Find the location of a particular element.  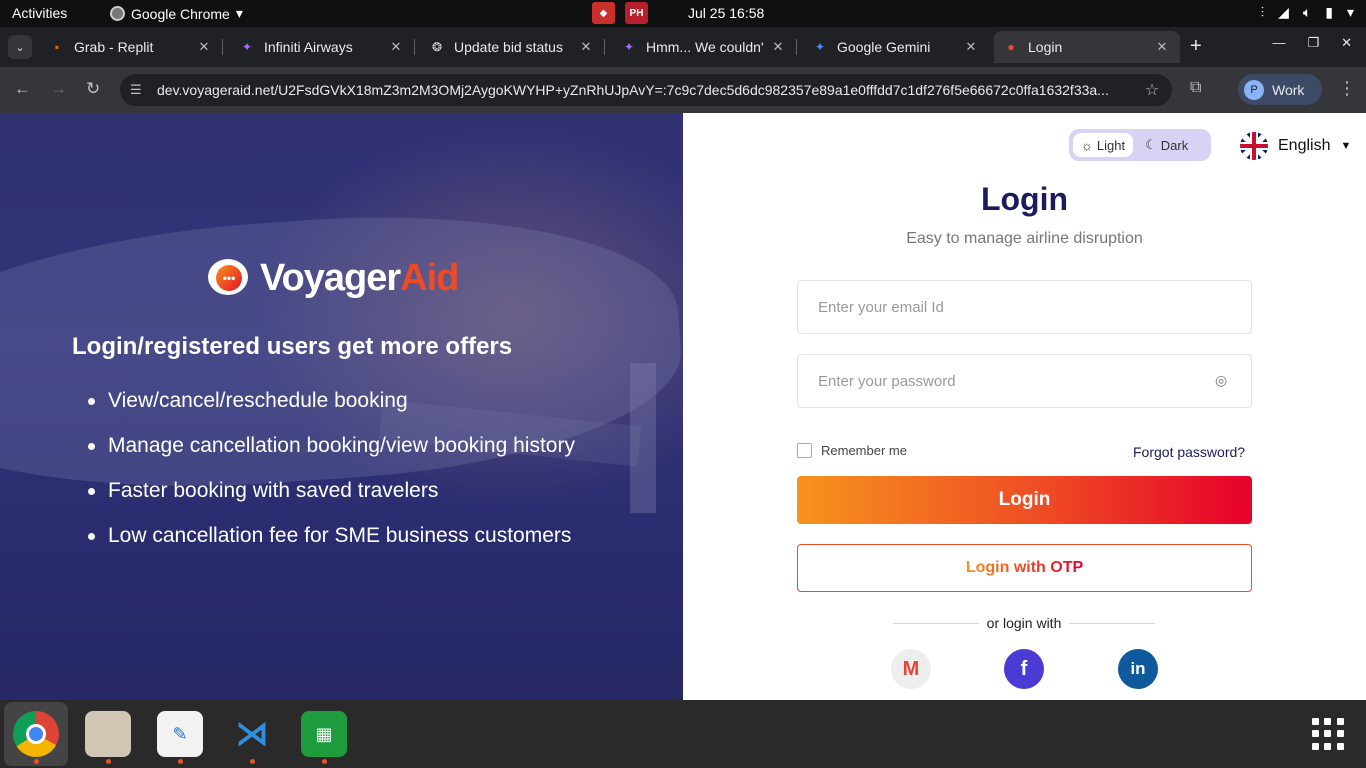

email-field is located at coordinates (1024, 307).